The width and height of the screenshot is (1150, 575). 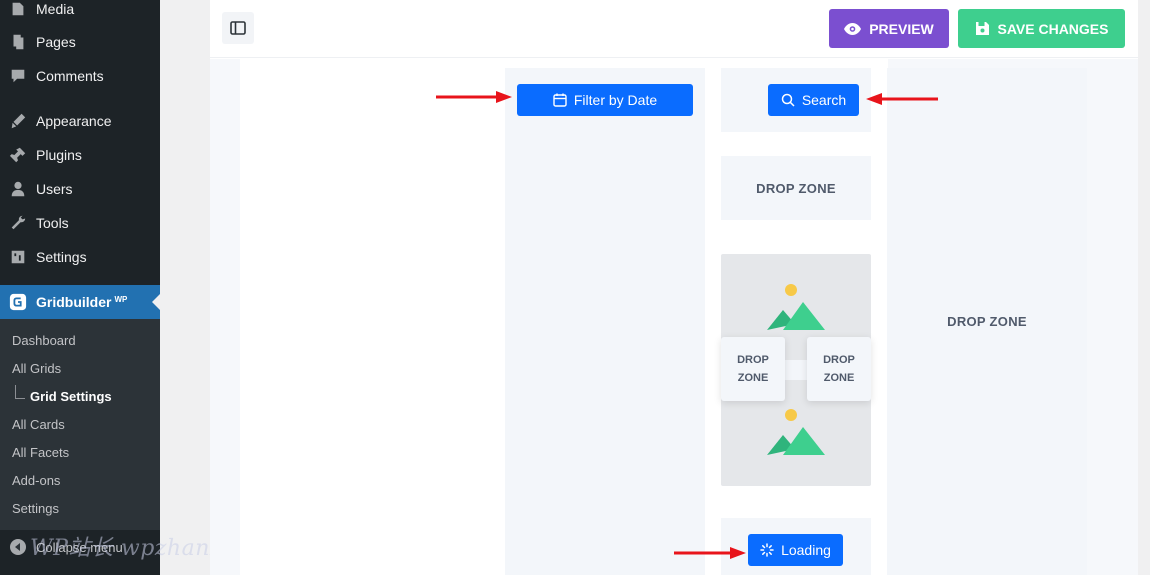 What do you see at coordinates (80, 223) in the screenshot?
I see `menu-item-tools: Tools` at bounding box center [80, 223].